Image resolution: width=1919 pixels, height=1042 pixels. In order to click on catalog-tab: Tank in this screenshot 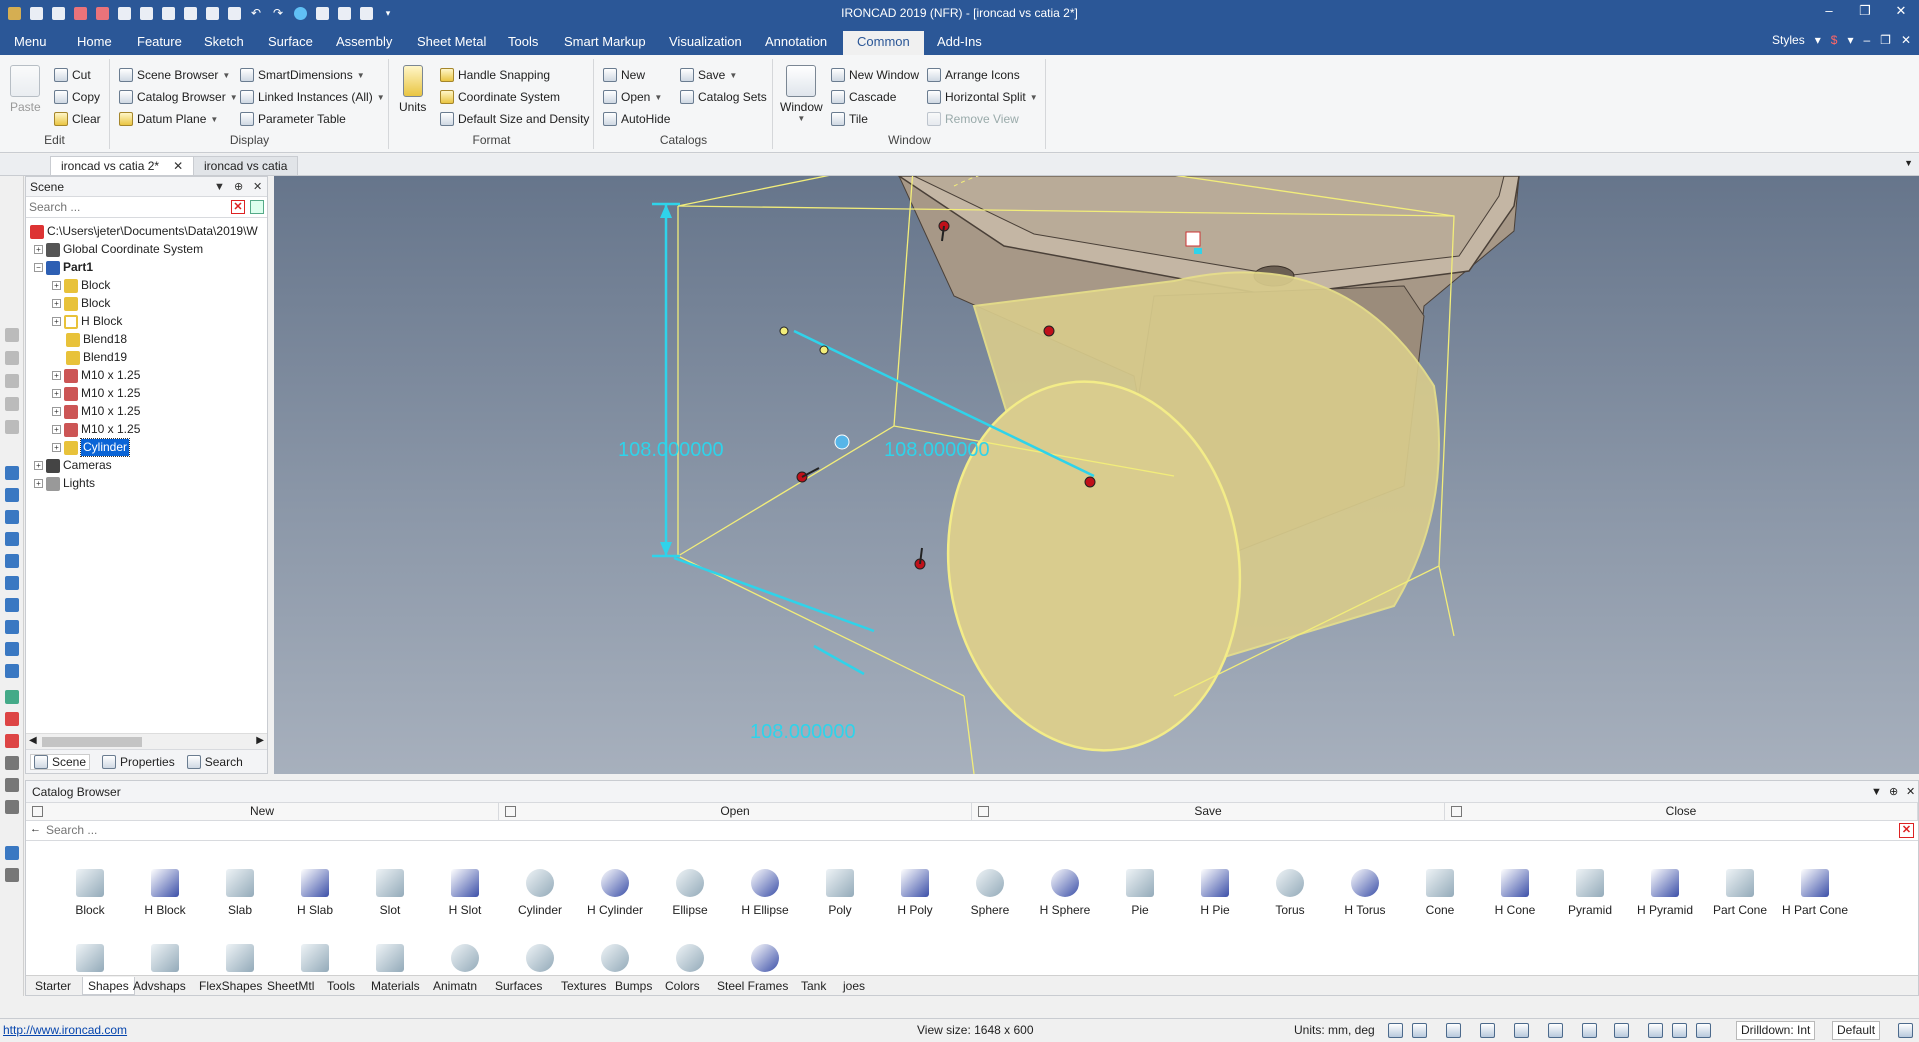, I will do `click(813, 986)`.